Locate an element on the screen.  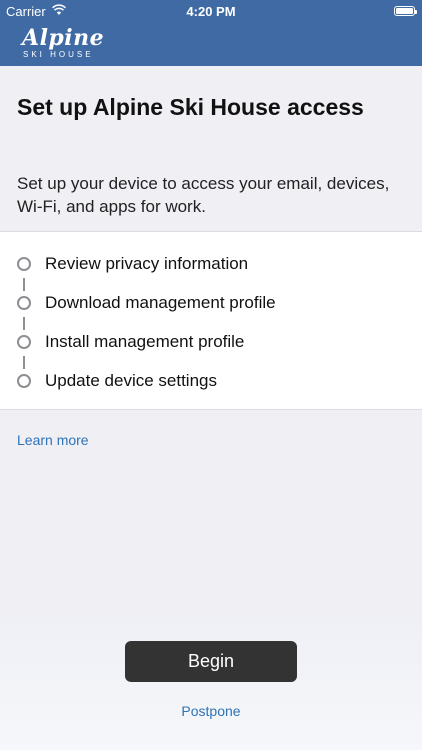
learn-more-link: Learn more is located at coordinates (53, 440).